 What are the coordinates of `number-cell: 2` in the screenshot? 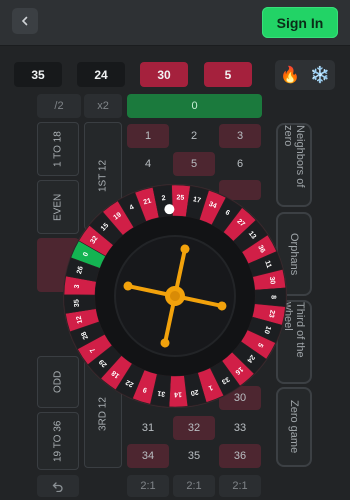 It's located at (194, 136).